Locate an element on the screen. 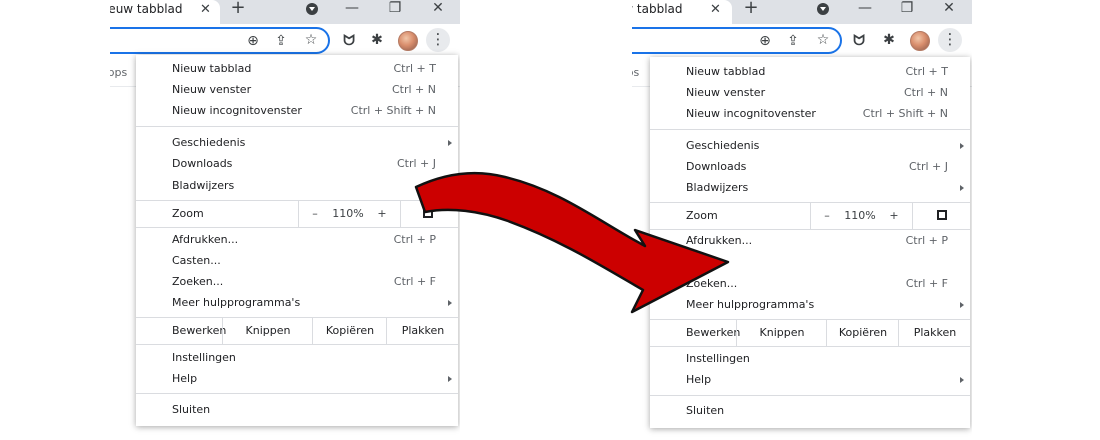 The height and width of the screenshot is (440, 1100). menu-edit-row: Bewerken Knippen Kopiëren Plakken is located at coordinates (297, 331).